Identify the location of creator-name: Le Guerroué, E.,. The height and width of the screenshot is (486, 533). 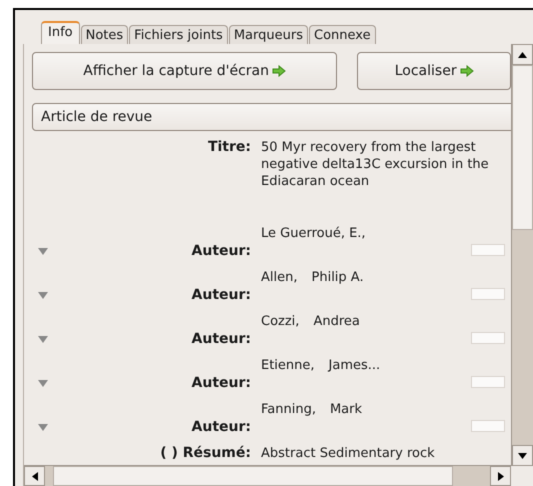
(313, 247).